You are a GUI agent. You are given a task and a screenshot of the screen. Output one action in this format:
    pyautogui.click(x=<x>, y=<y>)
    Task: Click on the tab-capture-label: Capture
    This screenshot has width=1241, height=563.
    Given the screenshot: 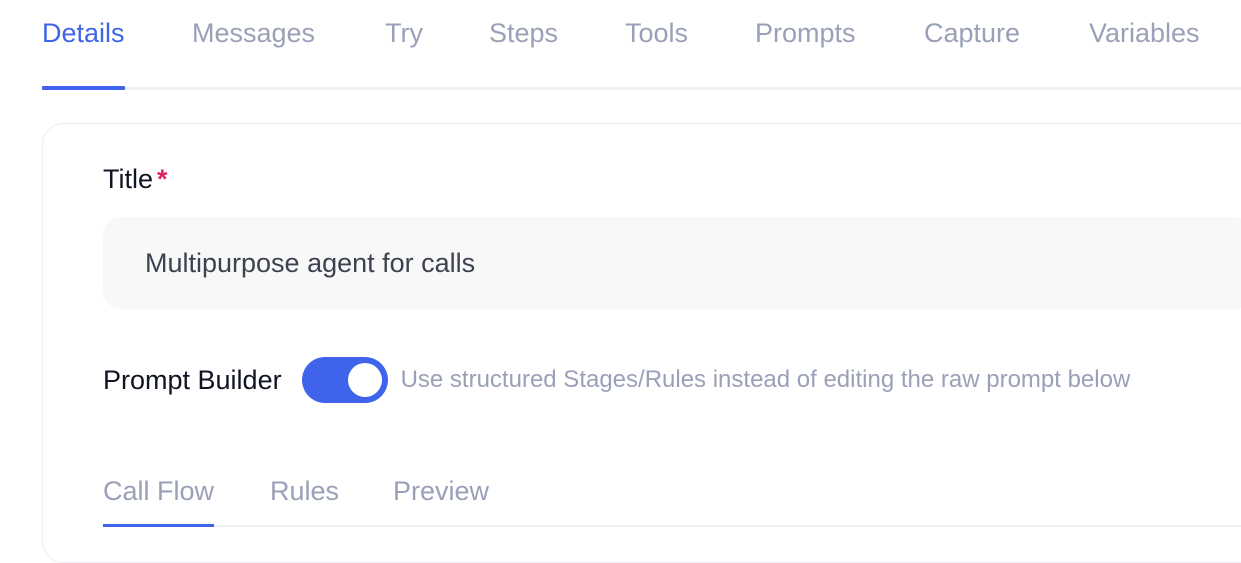 What is the action you would take?
    pyautogui.click(x=972, y=33)
    